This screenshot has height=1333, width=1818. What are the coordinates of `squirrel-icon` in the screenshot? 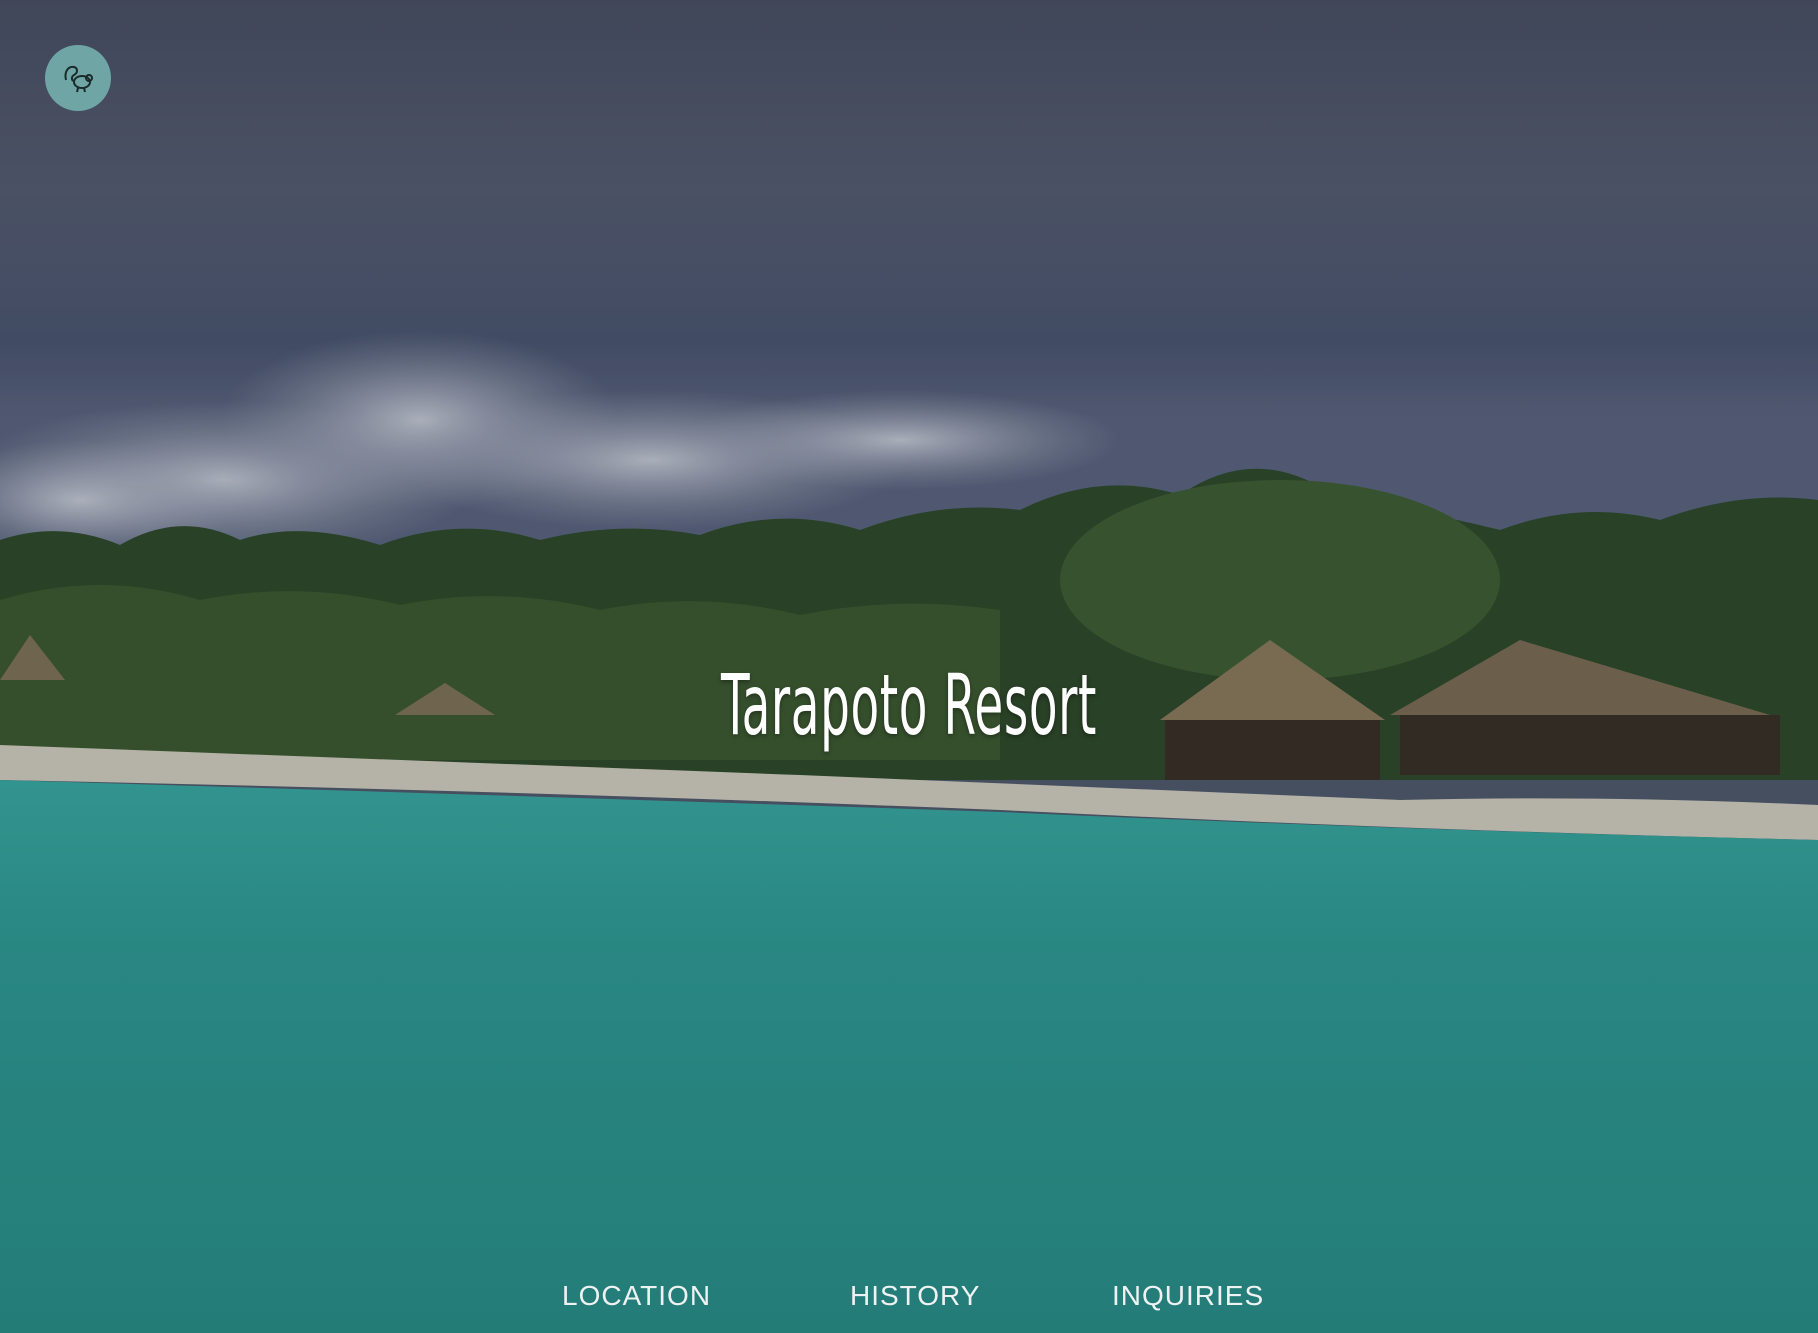 It's located at (78, 79).